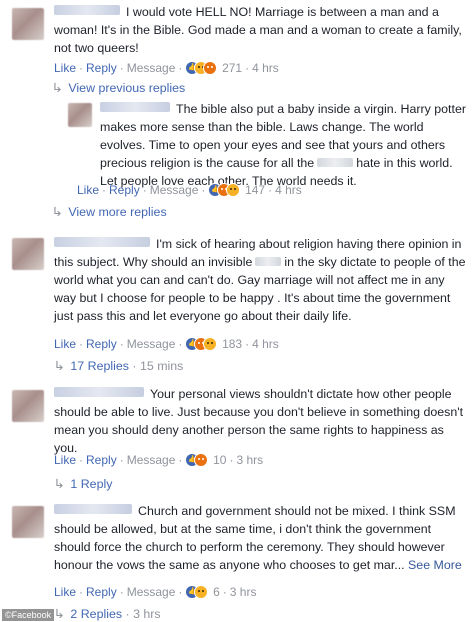 This screenshot has height=622, width=474. Describe the element at coordinates (232, 344) in the screenshot. I see `reaction-count: 183` at that location.